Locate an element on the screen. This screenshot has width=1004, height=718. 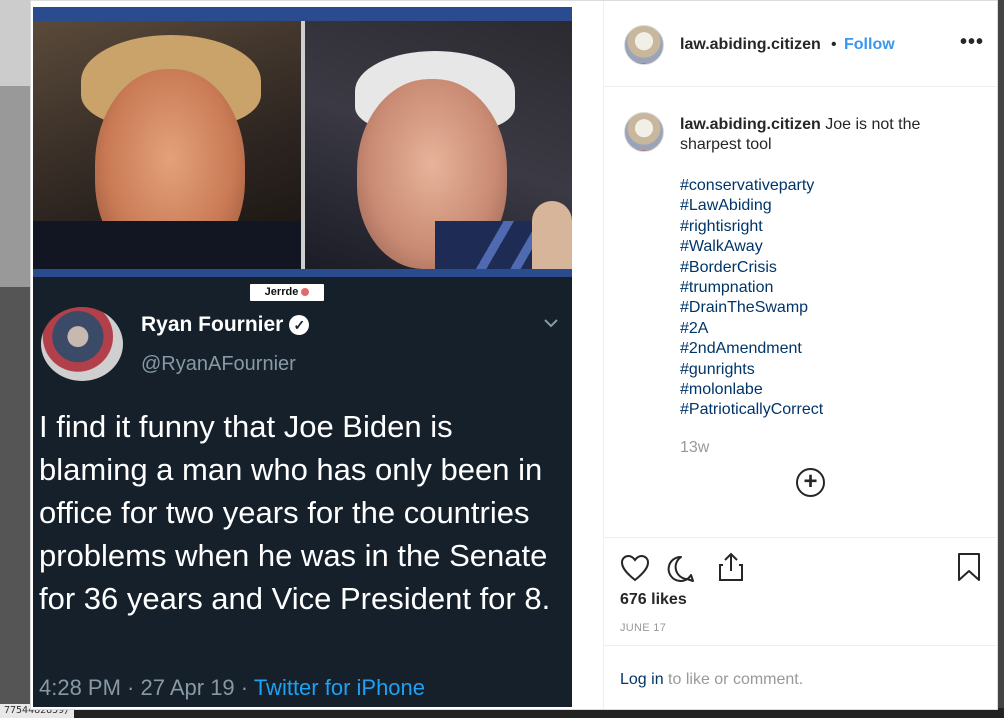
tweet-meta: 4:28 PM · 27 Apr 19 · Twitter for iPhone is located at coordinates (232, 688).